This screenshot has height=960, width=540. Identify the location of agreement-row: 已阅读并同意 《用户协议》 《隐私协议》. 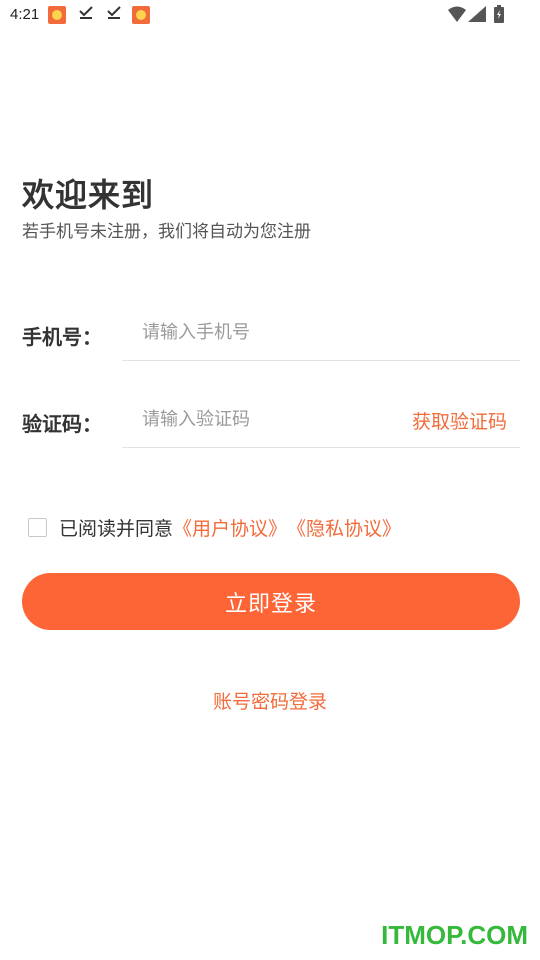
(214, 527).